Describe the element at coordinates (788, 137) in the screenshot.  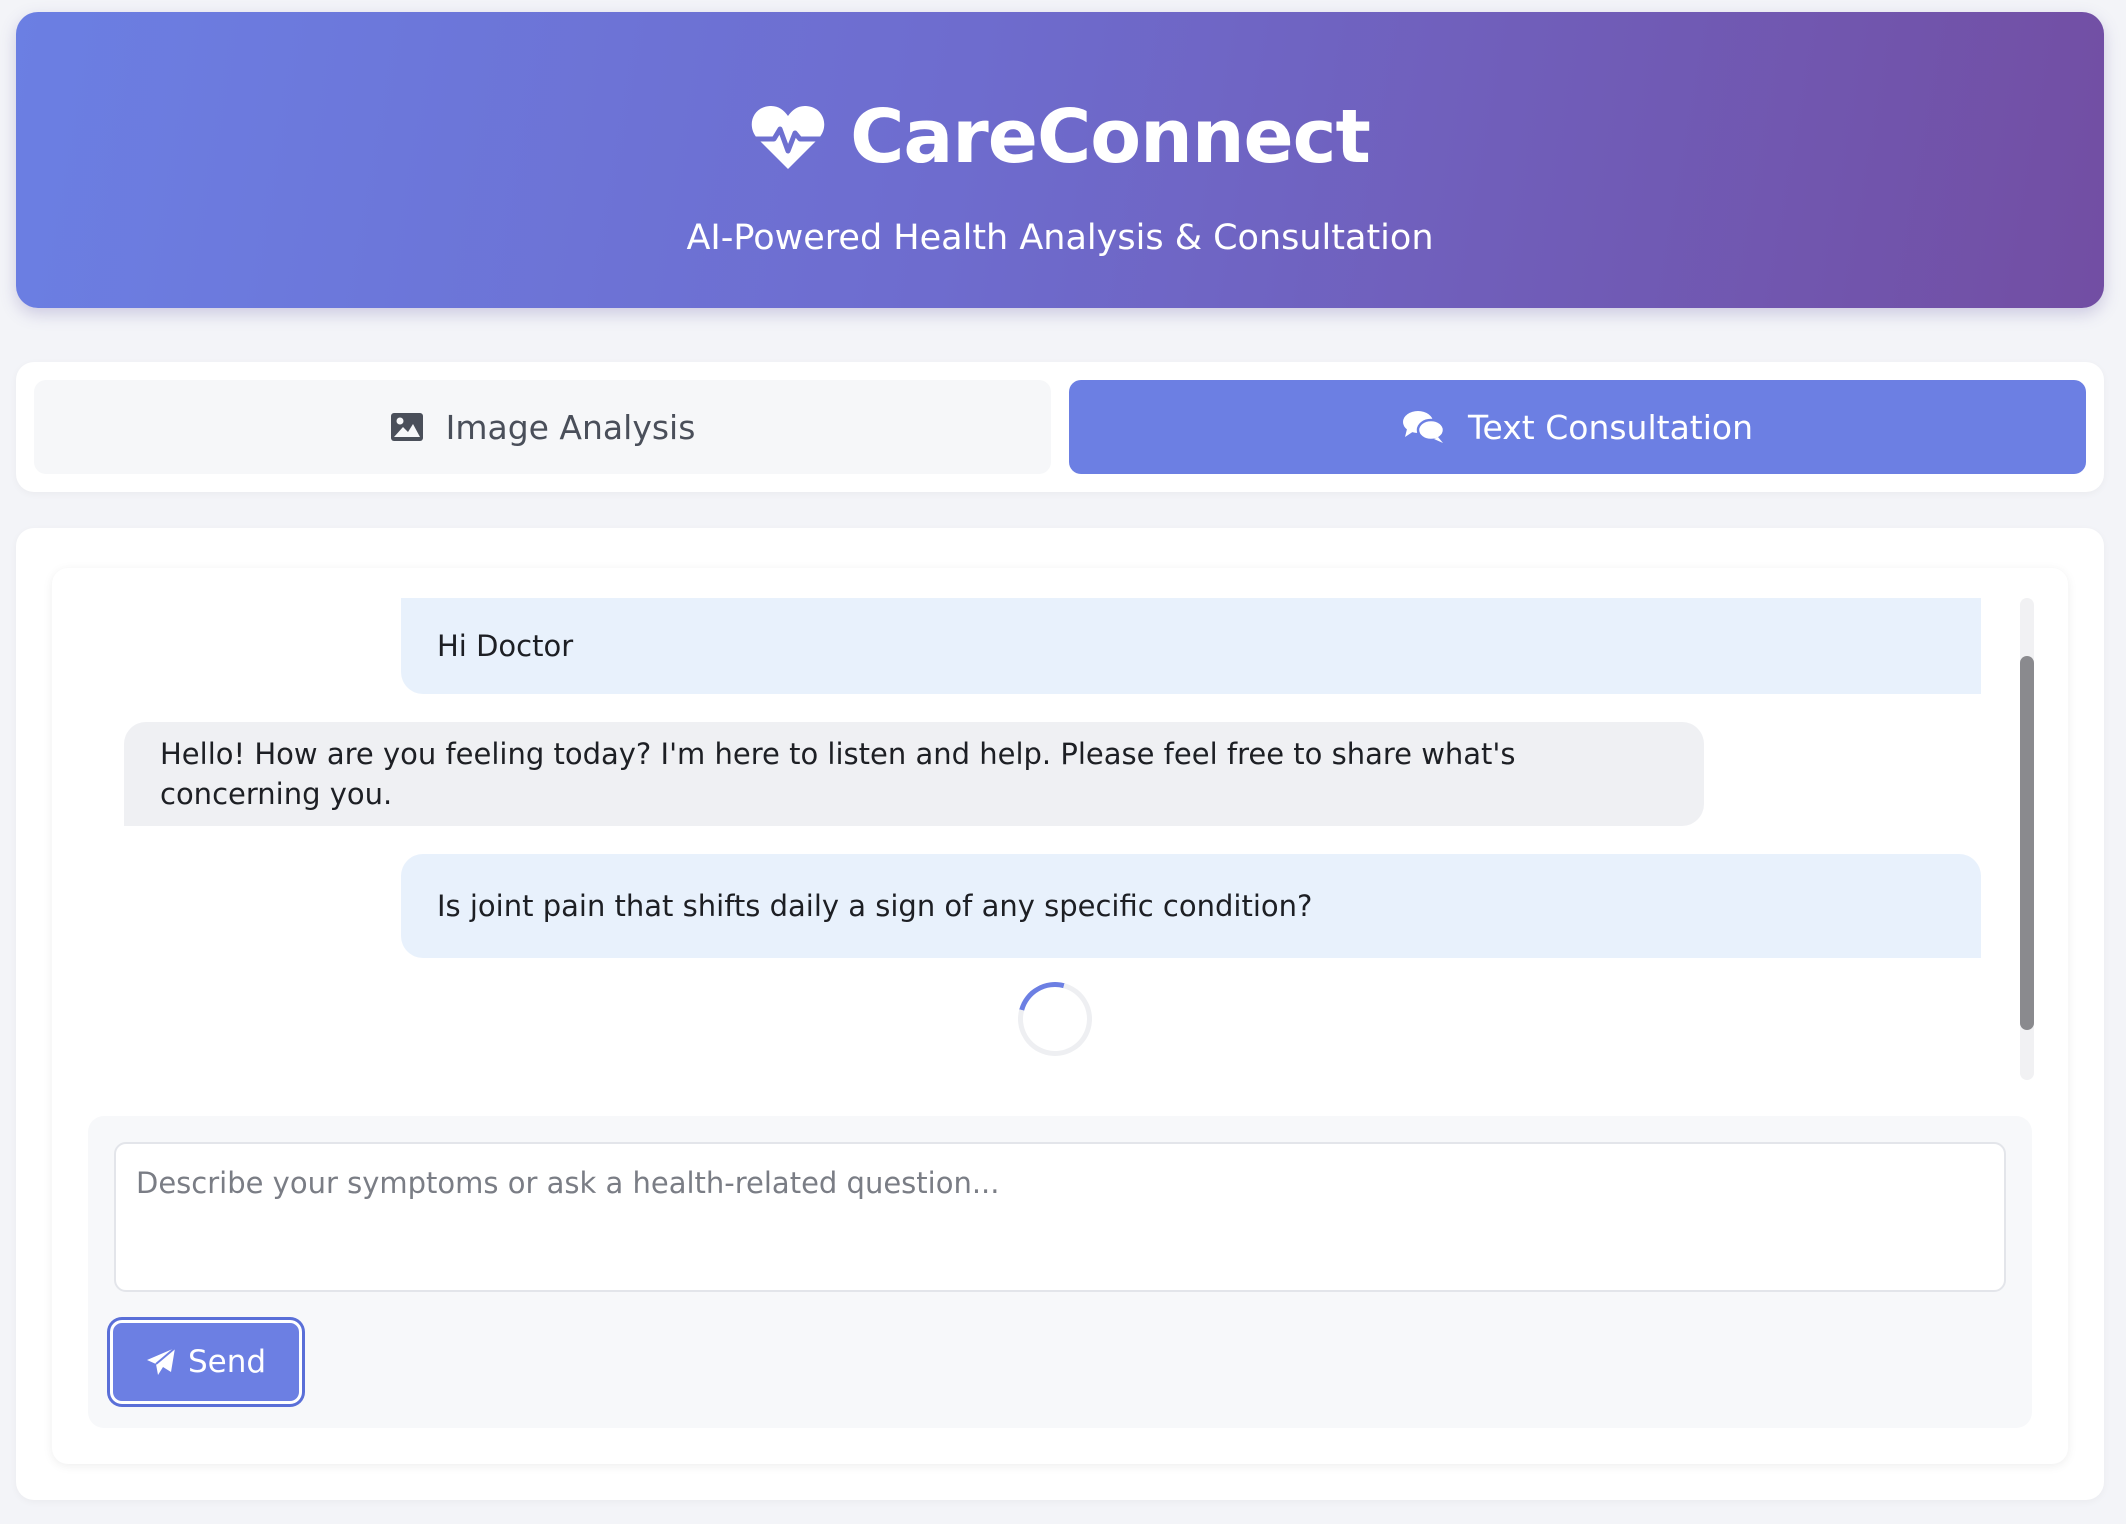
I see `heart-pulse-icon` at that location.